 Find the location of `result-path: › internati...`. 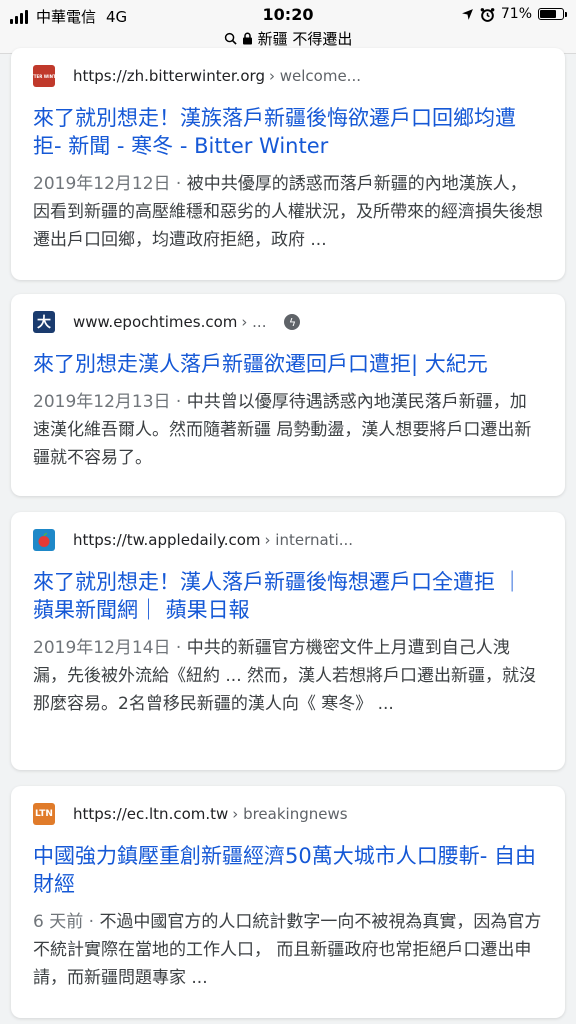

result-path: › internati... is located at coordinates (309, 540).